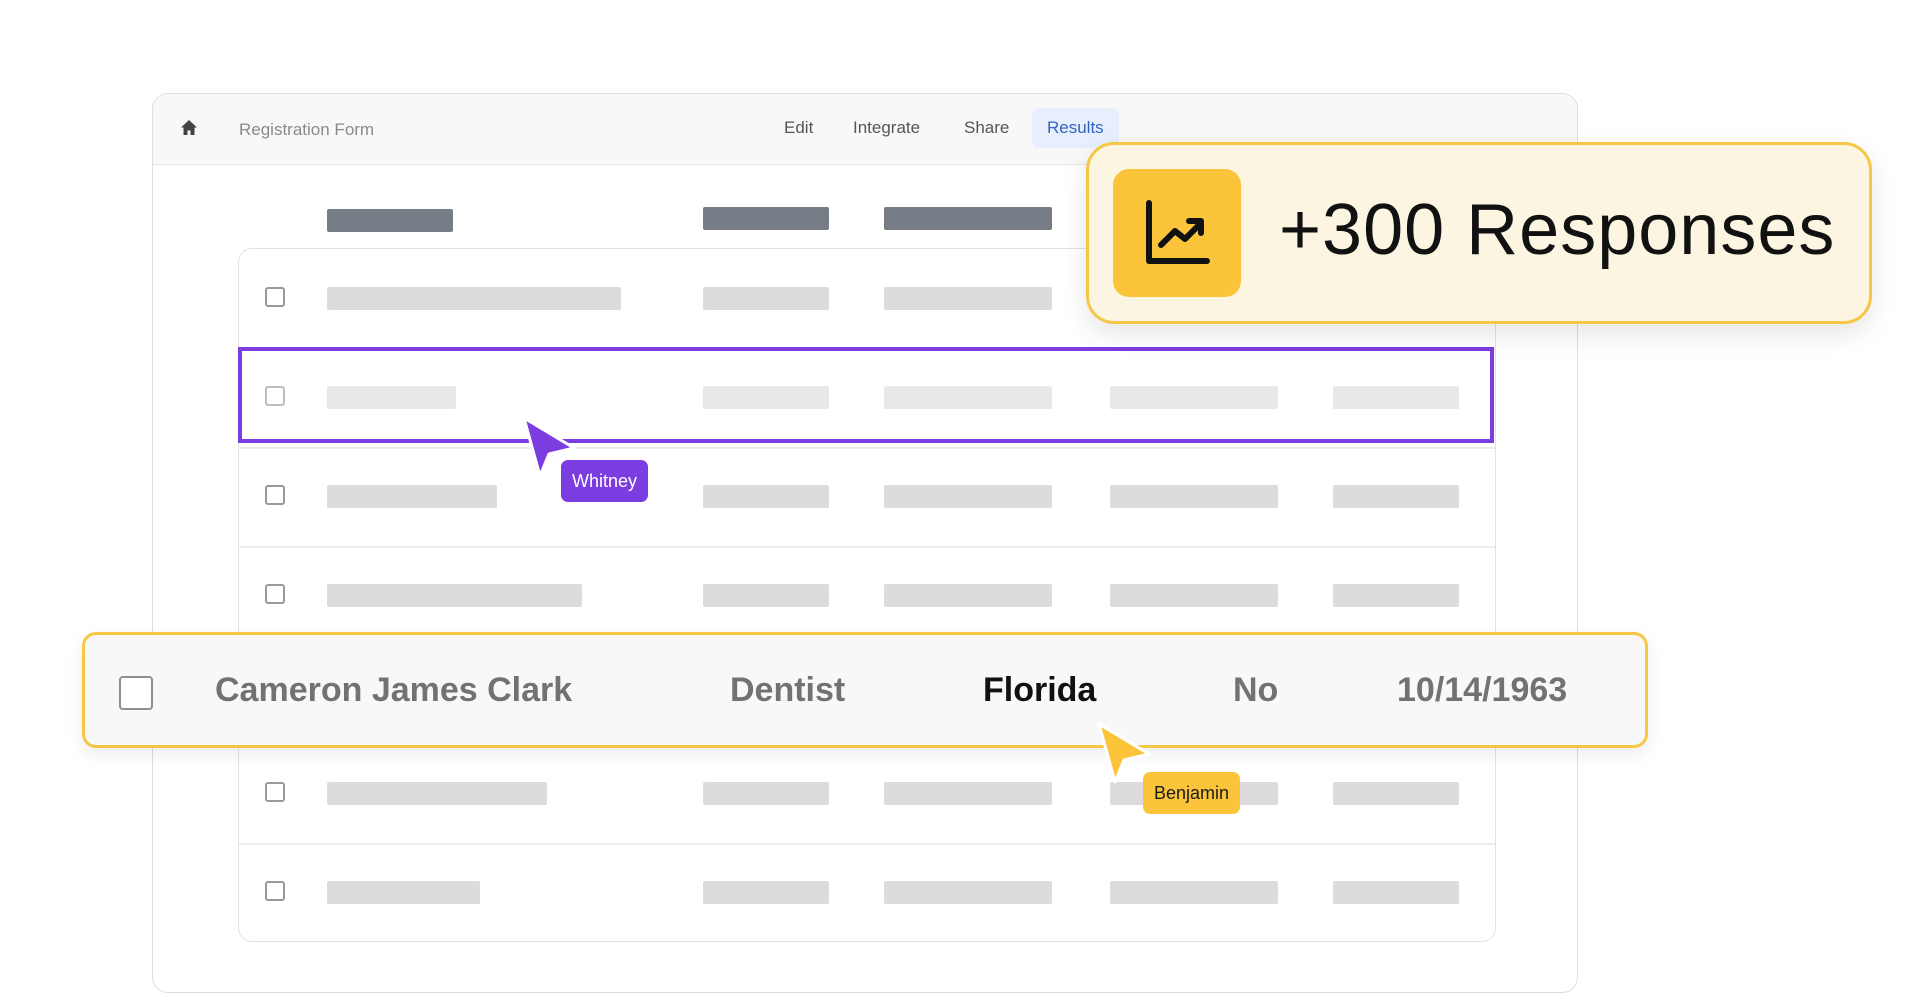 This screenshot has height=993, width=1920. I want to click on responses-badge: +300 Responses, so click(1479, 233).